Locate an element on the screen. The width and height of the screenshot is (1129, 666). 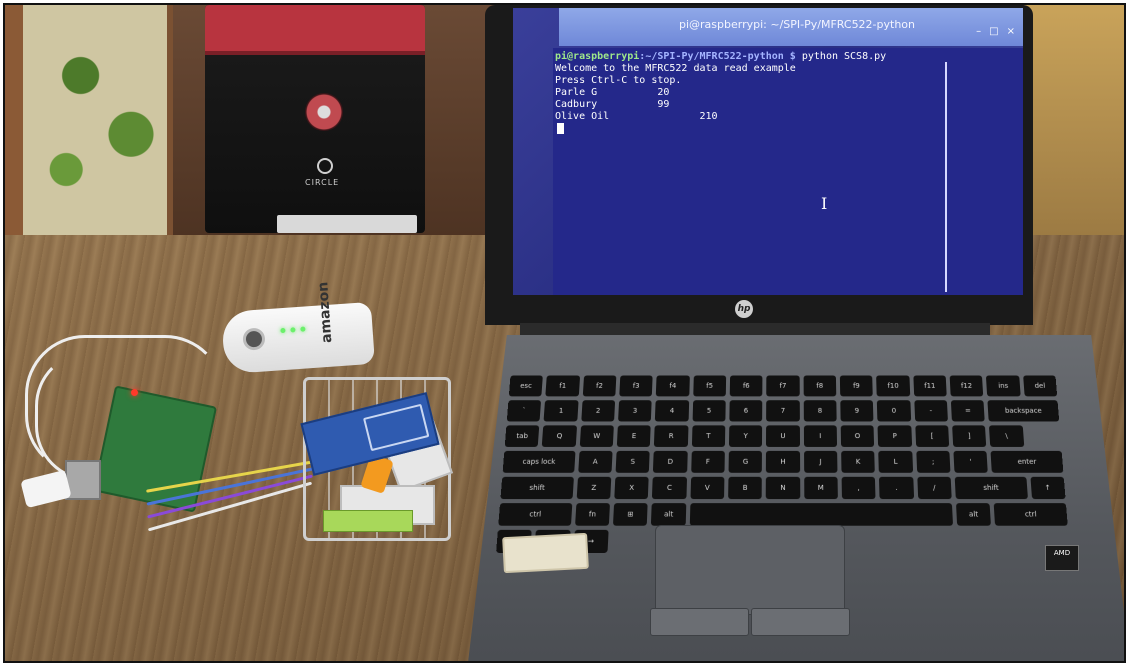
key: f9 is located at coordinates (856, 386).